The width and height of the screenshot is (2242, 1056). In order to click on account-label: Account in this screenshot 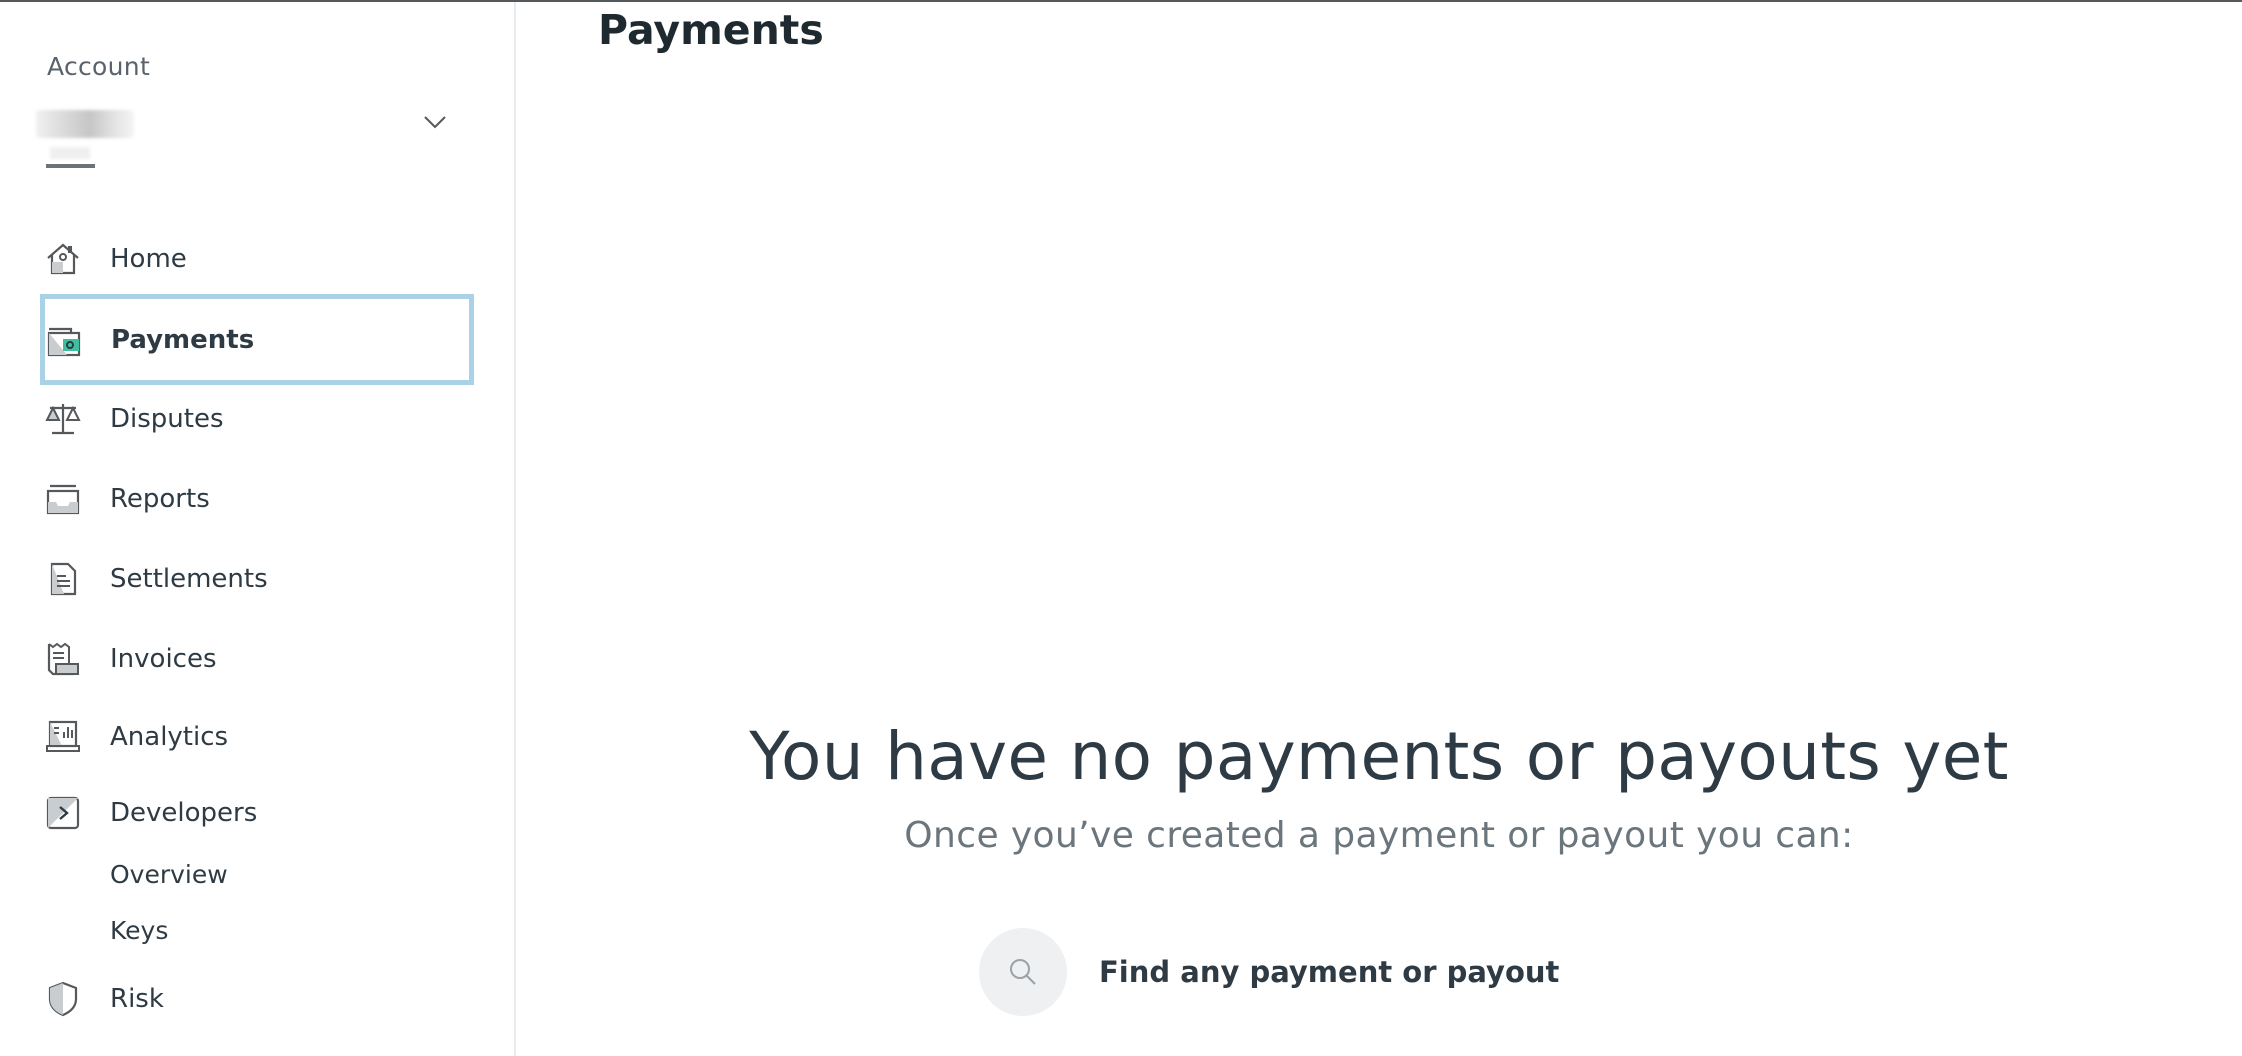, I will do `click(99, 66)`.